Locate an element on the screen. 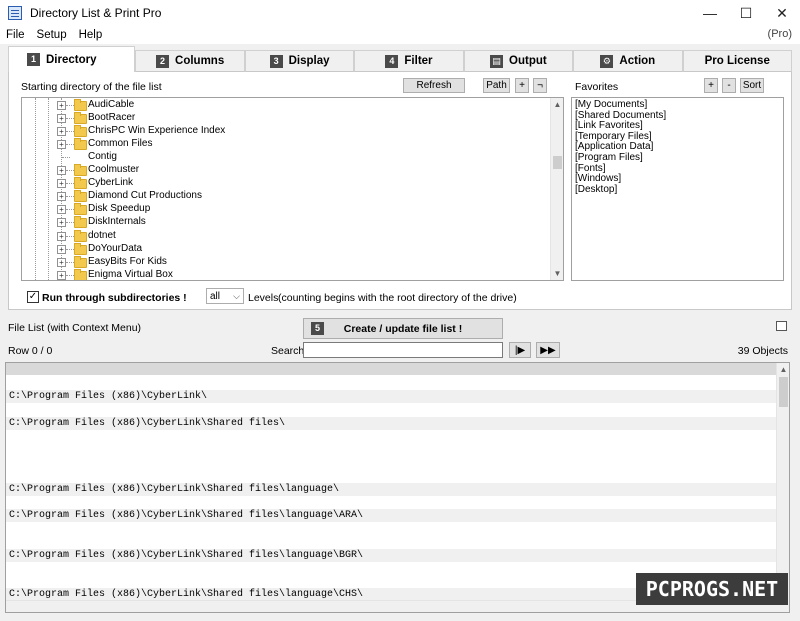 The image size is (800, 621). favorite-item: [Desktop] is located at coordinates (677, 190).